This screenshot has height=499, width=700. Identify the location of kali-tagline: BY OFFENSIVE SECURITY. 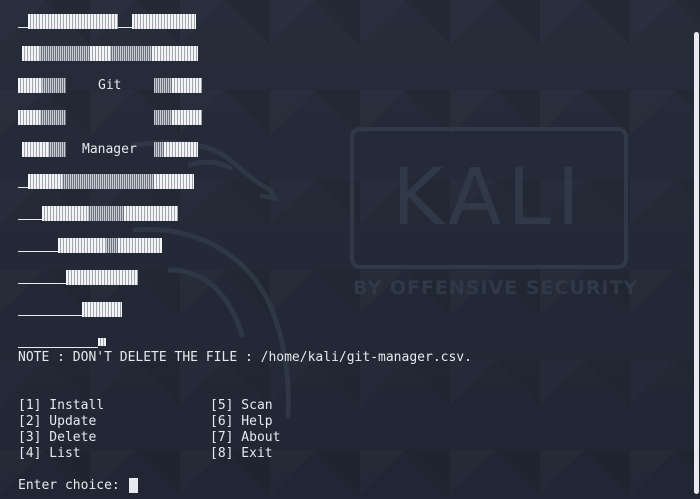
(496, 288).